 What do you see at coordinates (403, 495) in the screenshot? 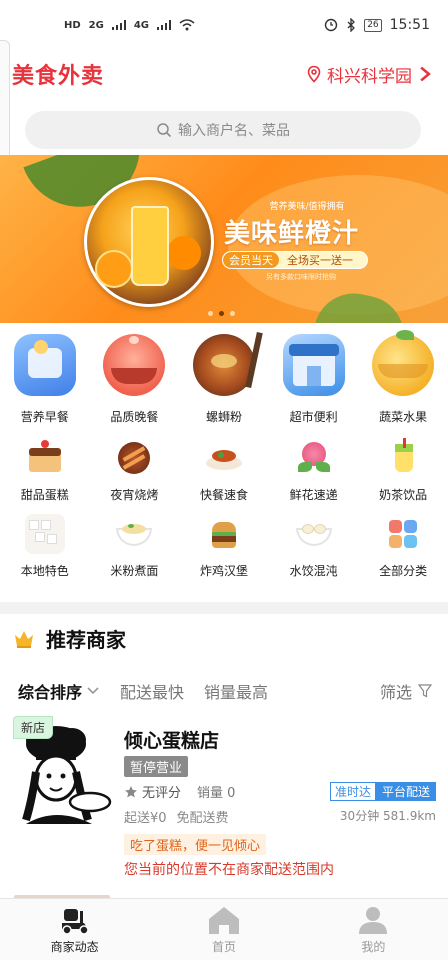
I see `category-label: 奶茶饮品` at bounding box center [403, 495].